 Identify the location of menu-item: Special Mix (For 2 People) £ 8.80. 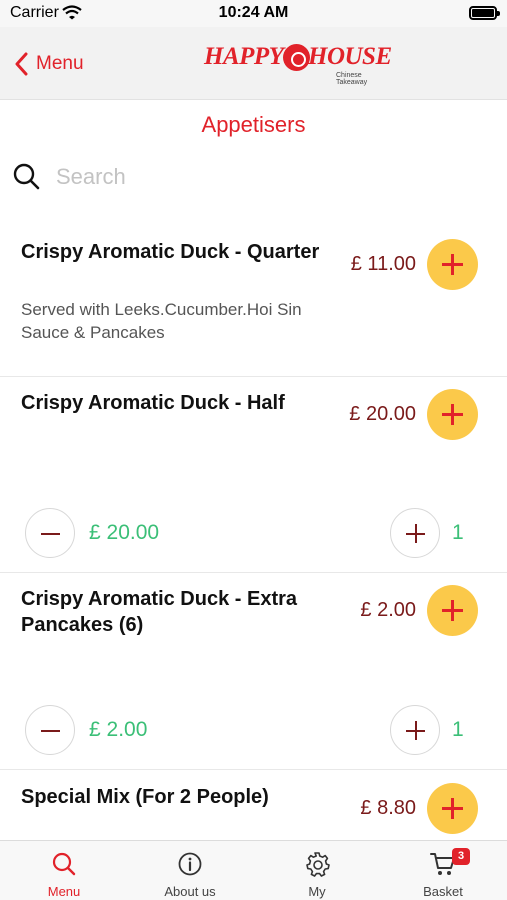
(253, 805).